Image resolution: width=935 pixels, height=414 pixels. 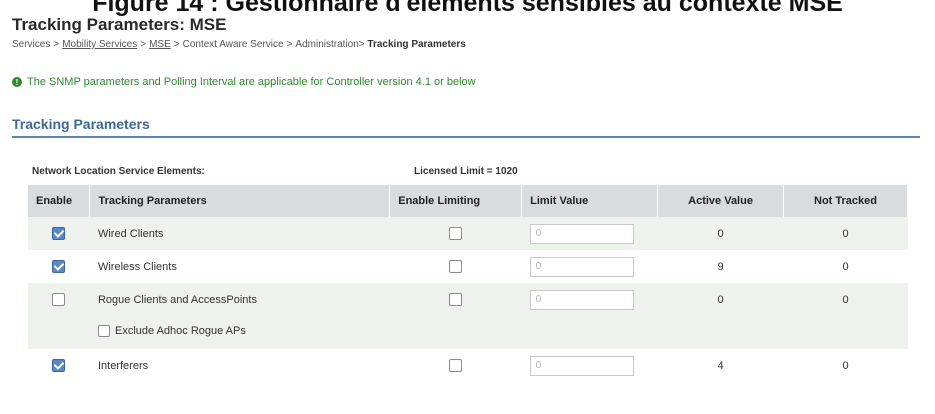 I want to click on header-active-value: Active Value, so click(x=721, y=201).